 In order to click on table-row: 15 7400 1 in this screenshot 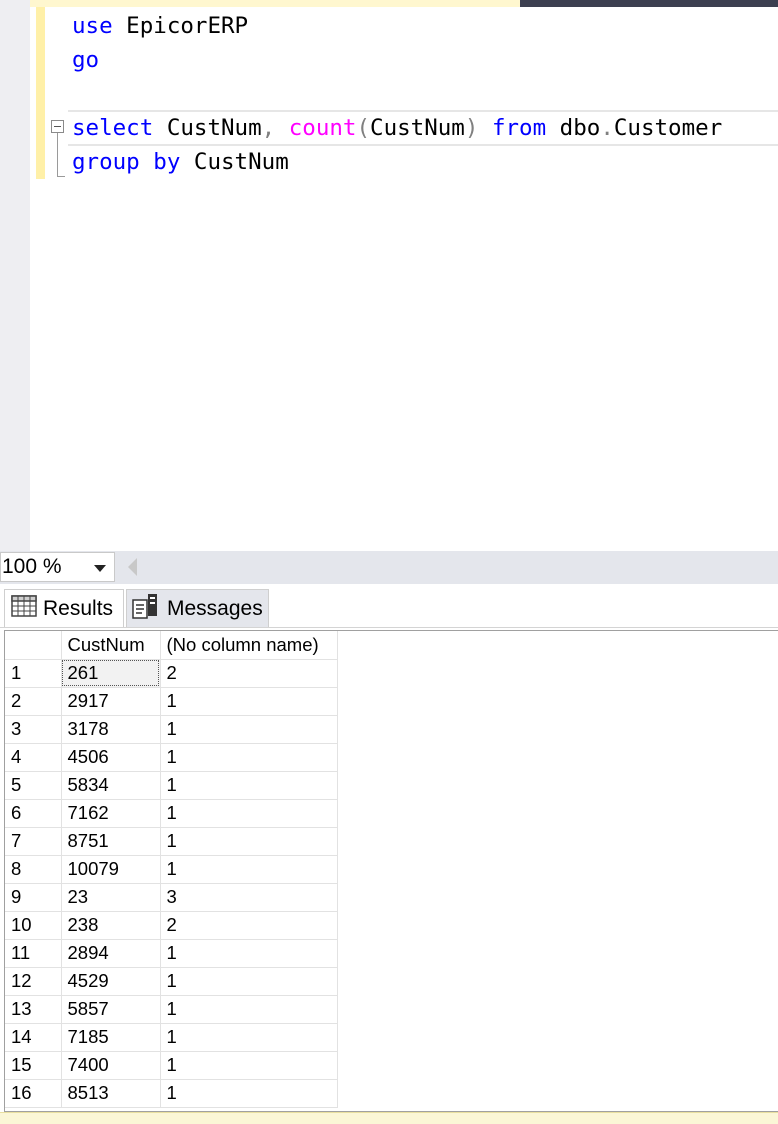, I will do `click(171, 1065)`.